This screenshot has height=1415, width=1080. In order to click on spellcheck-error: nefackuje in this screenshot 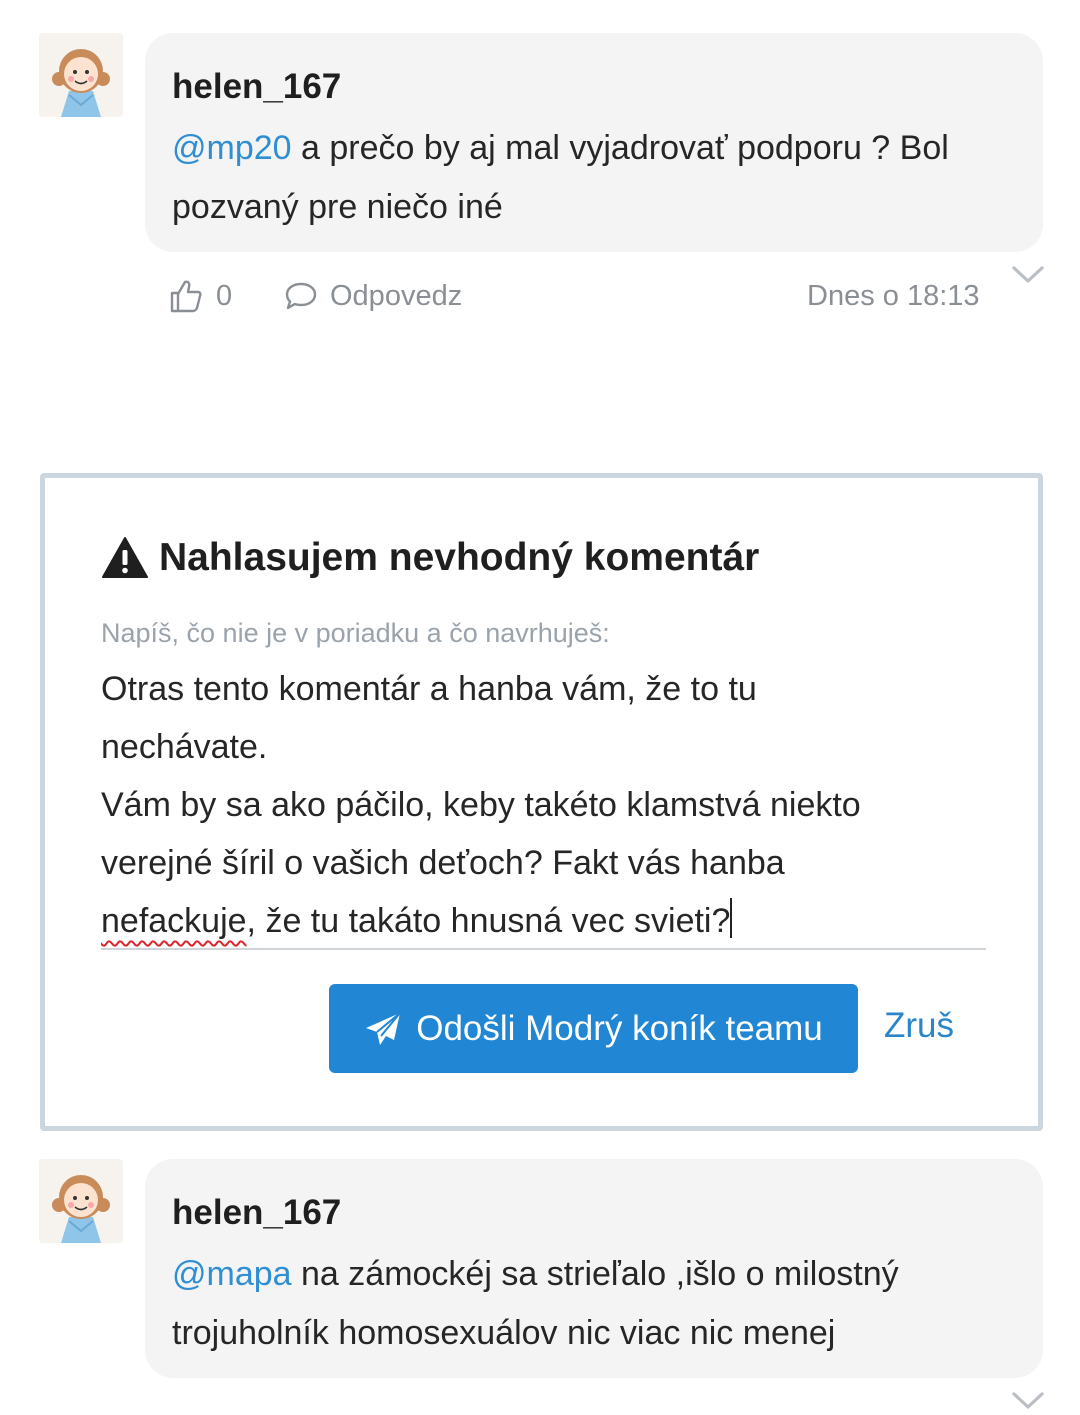, I will do `click(174, 921)`.